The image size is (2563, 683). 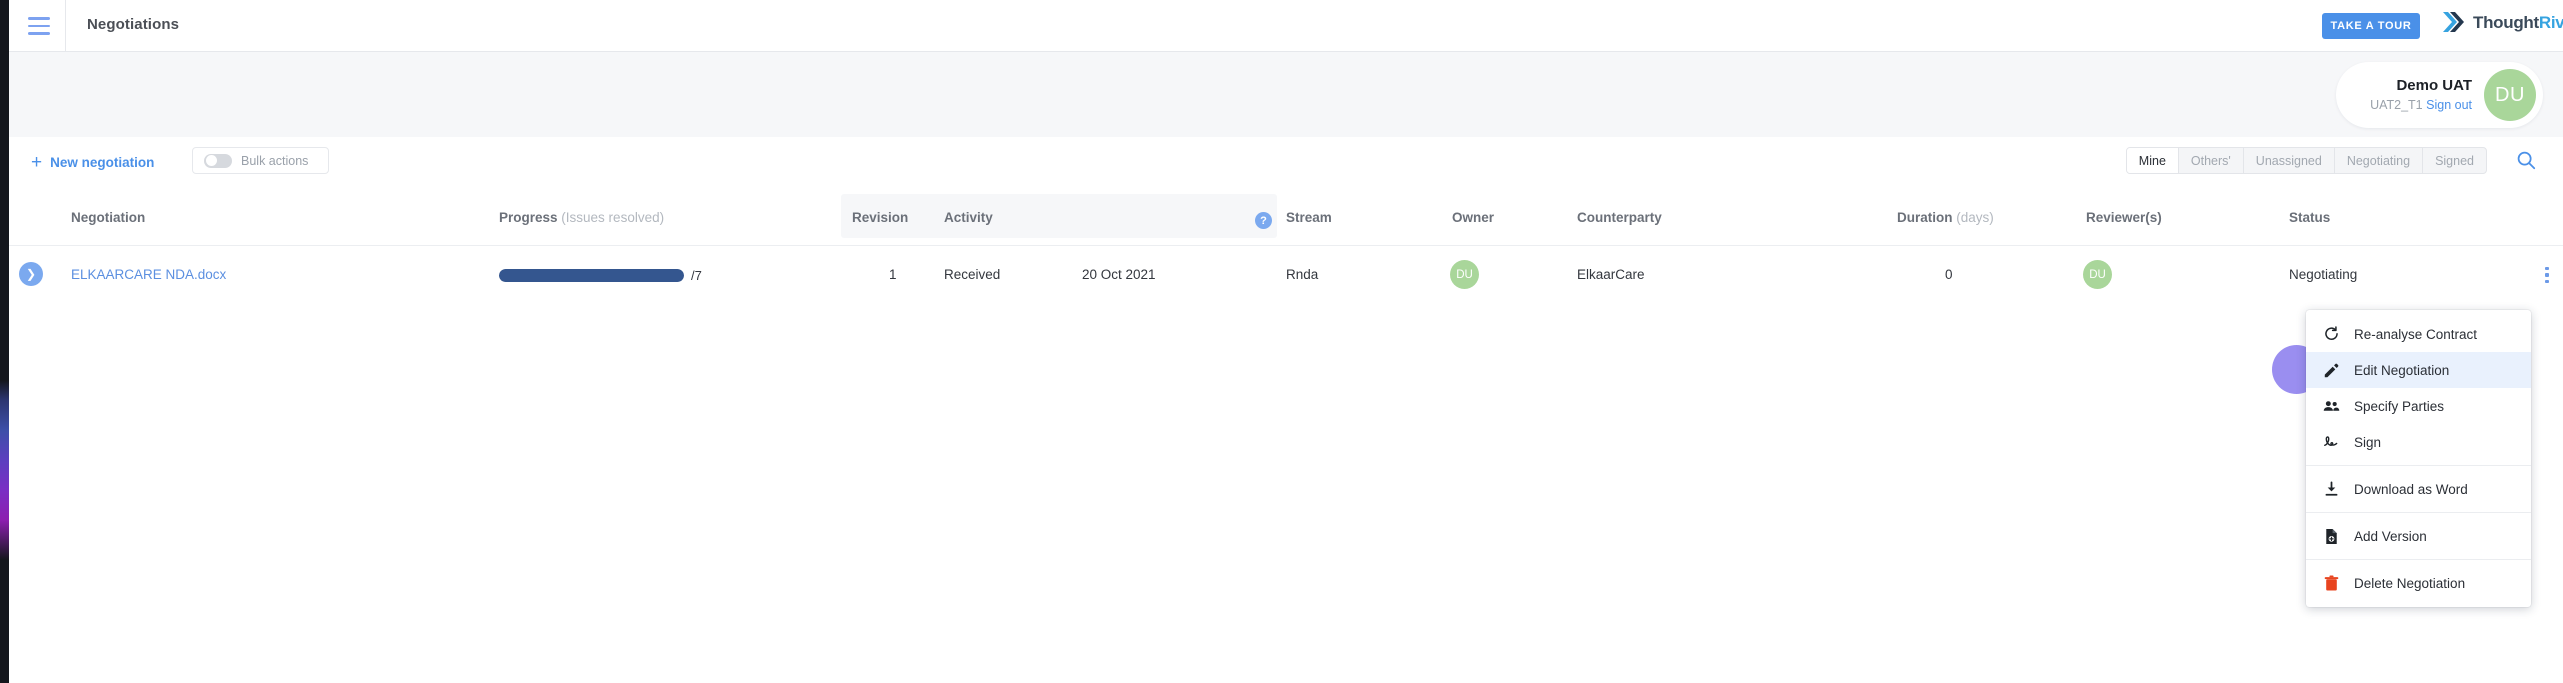 What do you see at coordinates (2323, 274) in the screenshot?
I see `status-badge: Negotiating` at bounding box center [2323, 274].